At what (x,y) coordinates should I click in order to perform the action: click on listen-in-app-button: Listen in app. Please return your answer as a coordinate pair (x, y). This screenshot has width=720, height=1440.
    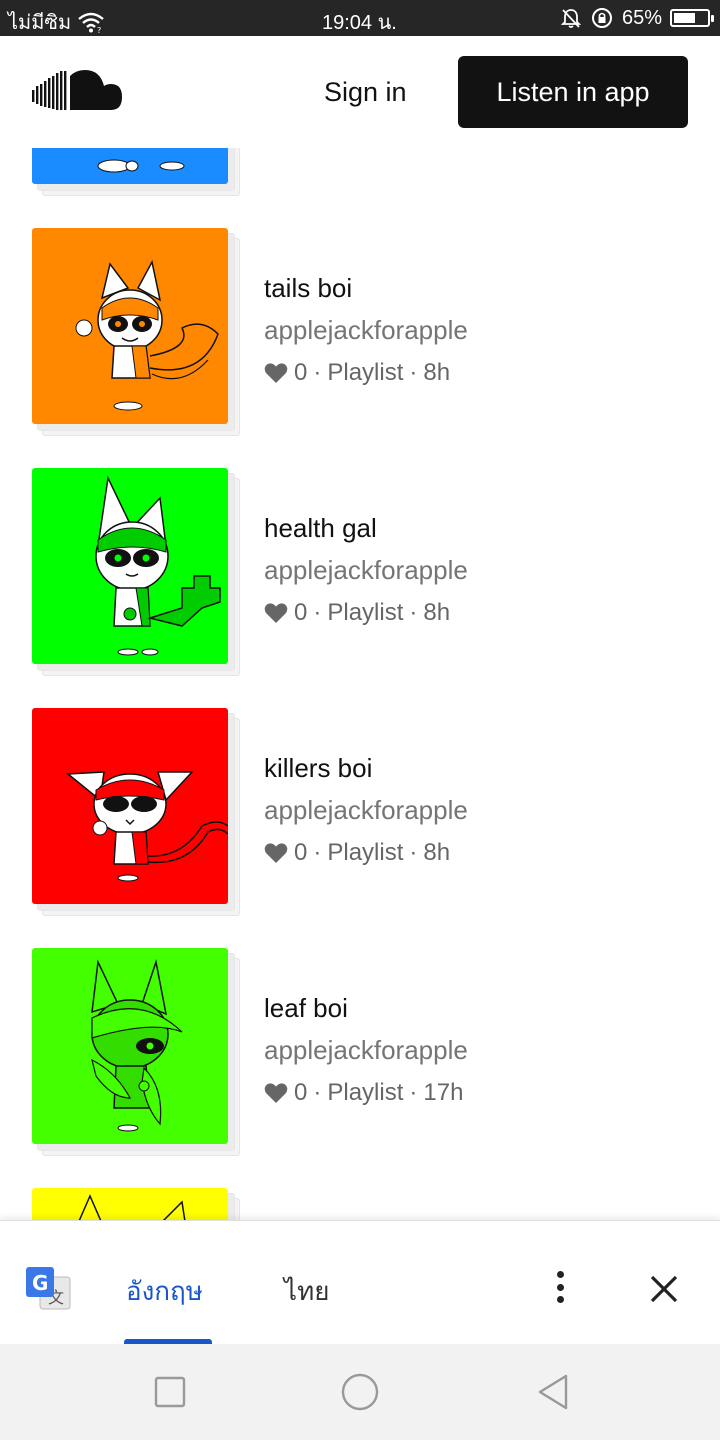
    Looking at the image, I should click on (573, 92).